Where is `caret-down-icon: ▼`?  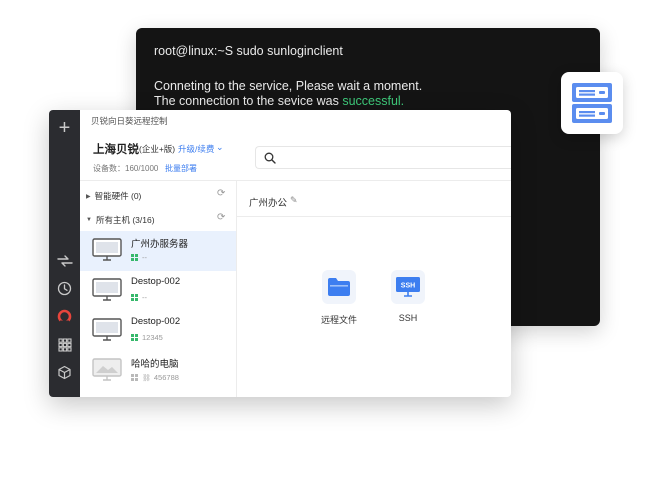 caret-down-icon: ▼ is located at coordinates (89, 220).